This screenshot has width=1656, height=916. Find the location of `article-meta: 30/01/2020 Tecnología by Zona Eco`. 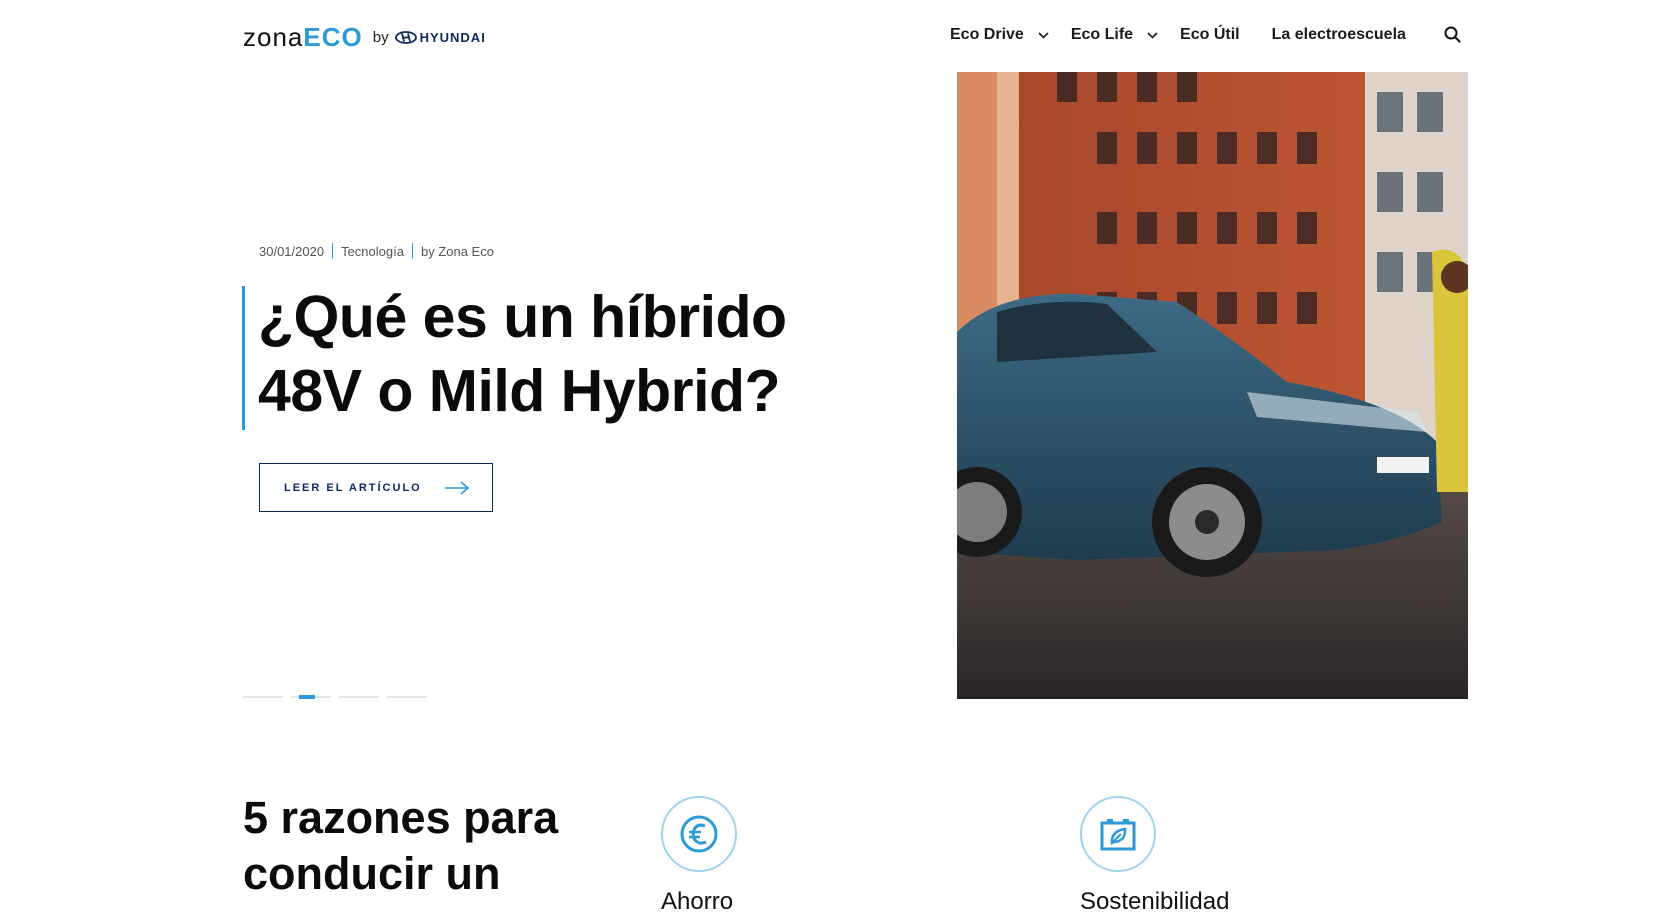

article-meta: 30/01/2020 Tecnología by Zona Eco is located at coordinates (376, 251).